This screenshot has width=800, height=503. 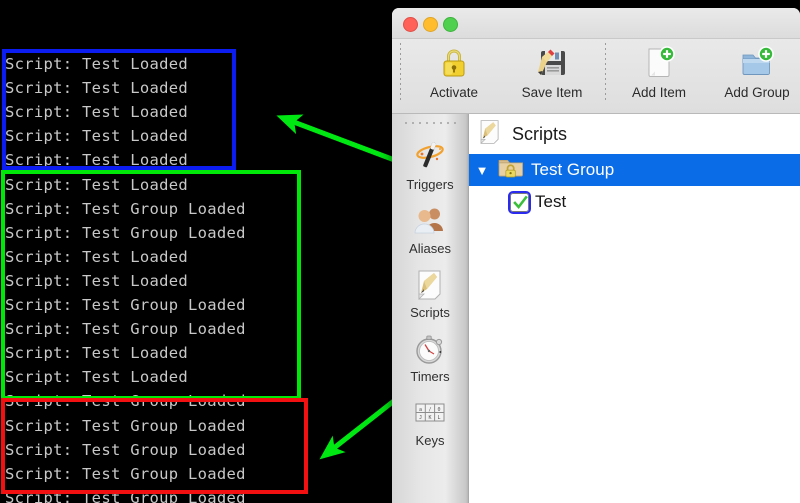 I want to click on stopwatch-icon, so click(x=430, y=349).